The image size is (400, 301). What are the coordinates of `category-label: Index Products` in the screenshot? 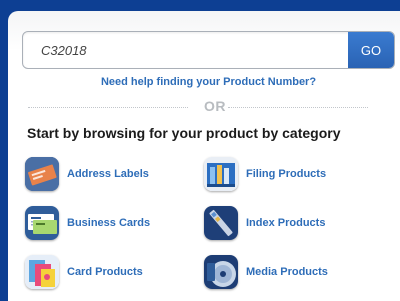 It's located at (286, 223).